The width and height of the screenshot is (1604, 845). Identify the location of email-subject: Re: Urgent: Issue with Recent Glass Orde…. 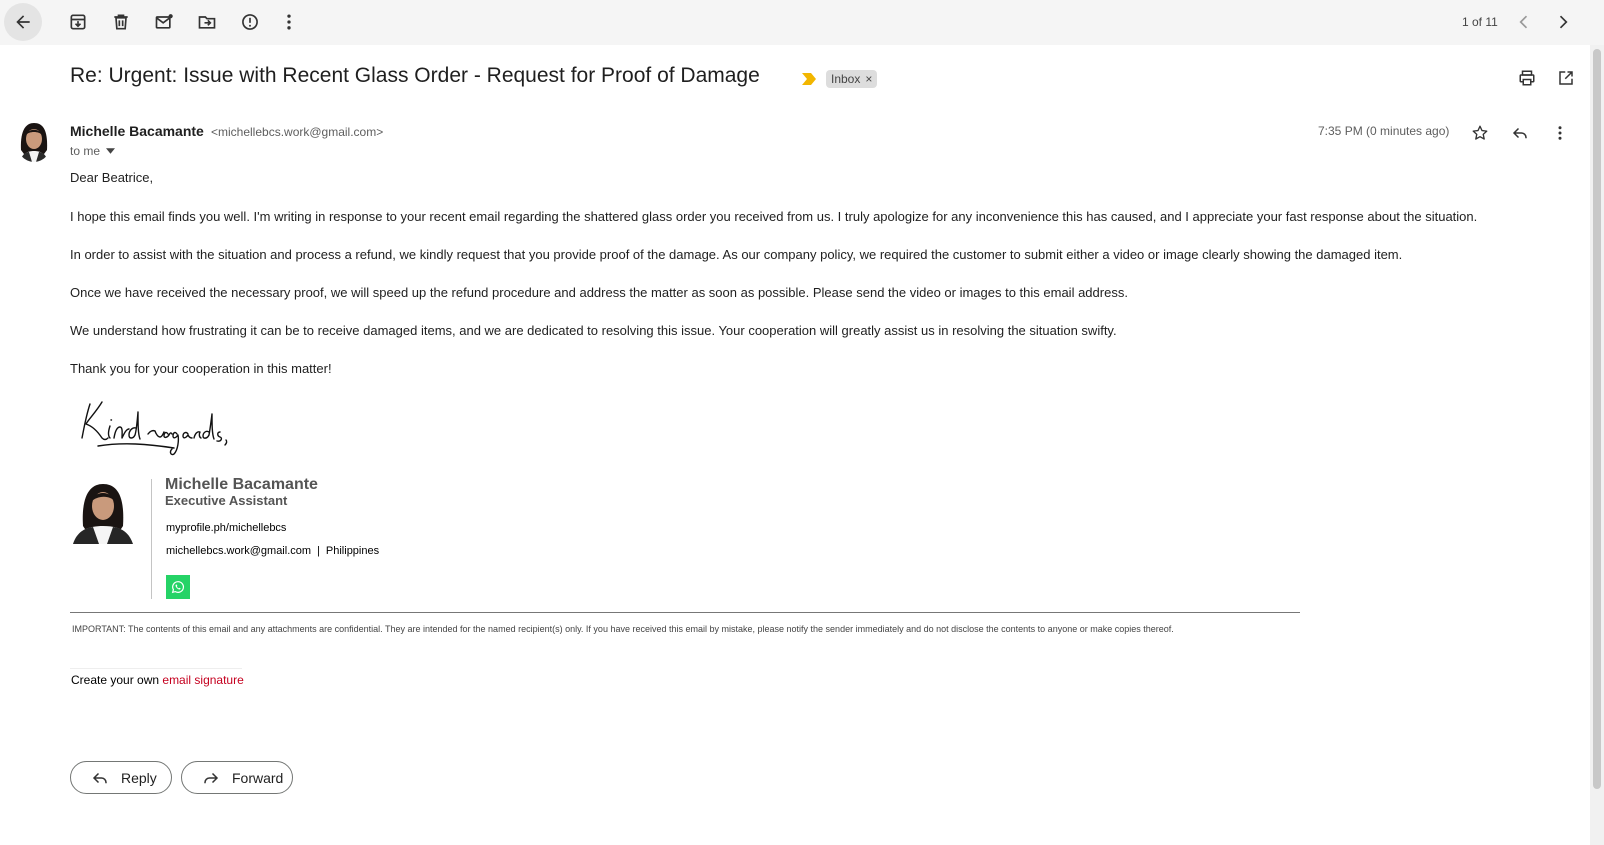
(415, 75).